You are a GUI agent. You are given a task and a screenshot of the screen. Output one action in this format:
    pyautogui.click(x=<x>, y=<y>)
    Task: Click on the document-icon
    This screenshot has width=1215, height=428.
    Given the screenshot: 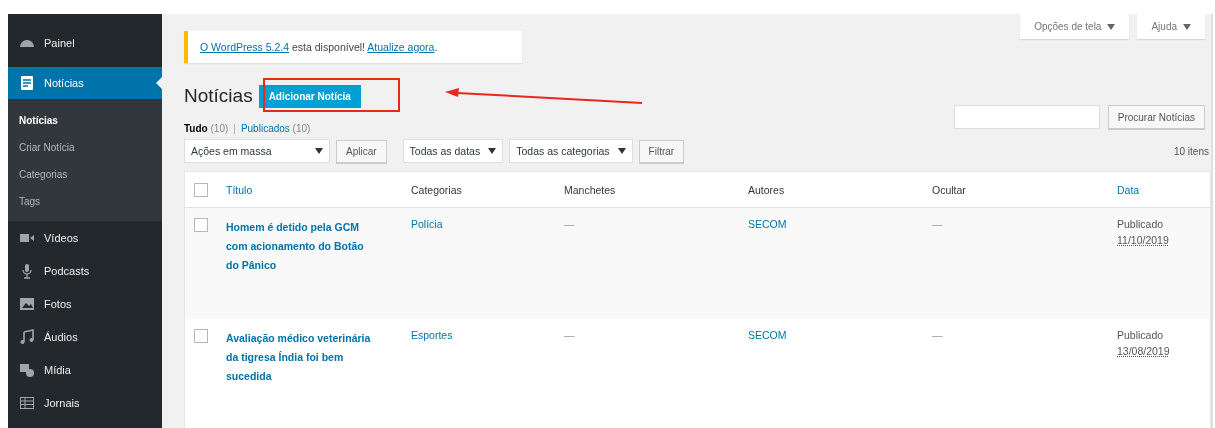 What is the action you would take?
    pyautogui.click(x=27, y=83)
    